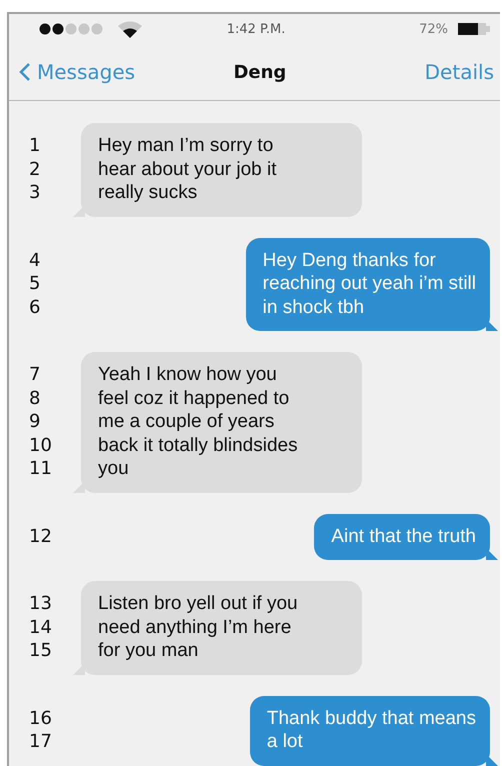 Image resolution: width=502 pixels, height=766 pixels. What do you see at coordinates (35, 398) in the screenshot?
I see `line-number: 8` at bounding box center [35, 398].